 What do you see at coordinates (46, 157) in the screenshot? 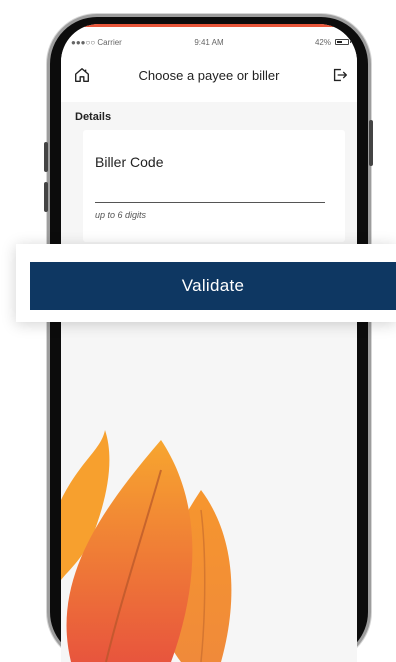
I see `phone-volume-up-button` at bounding box center [46, 157].